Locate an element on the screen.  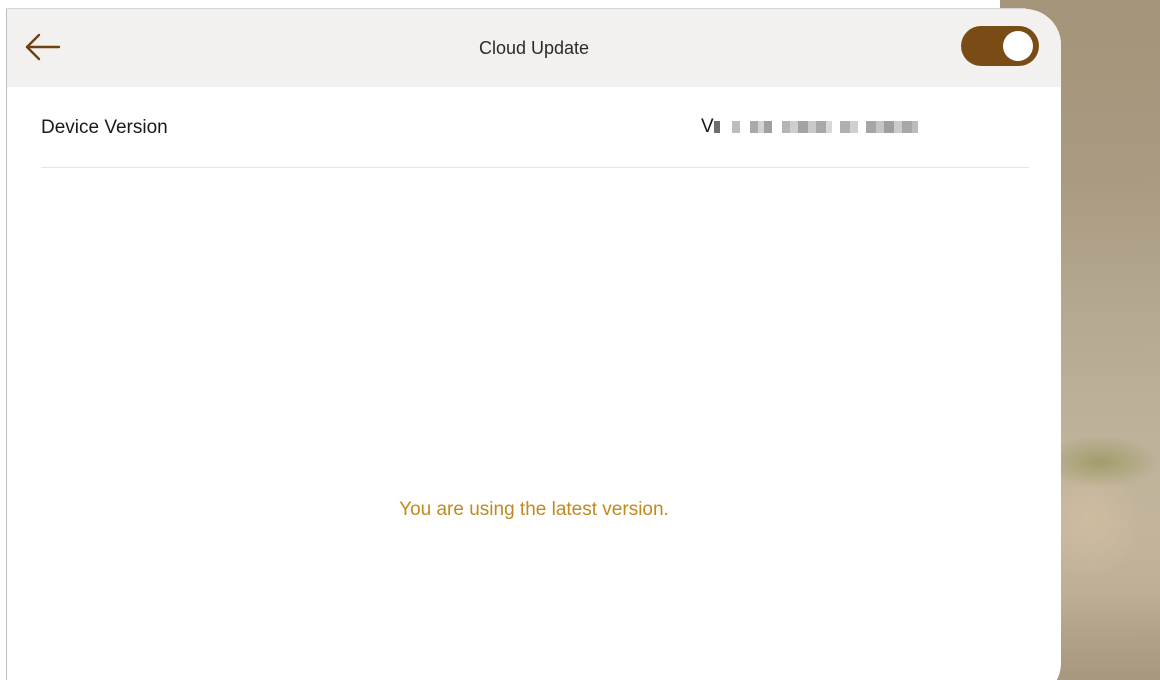
page-title: Cloud Update is located at coordinates (534, 48).